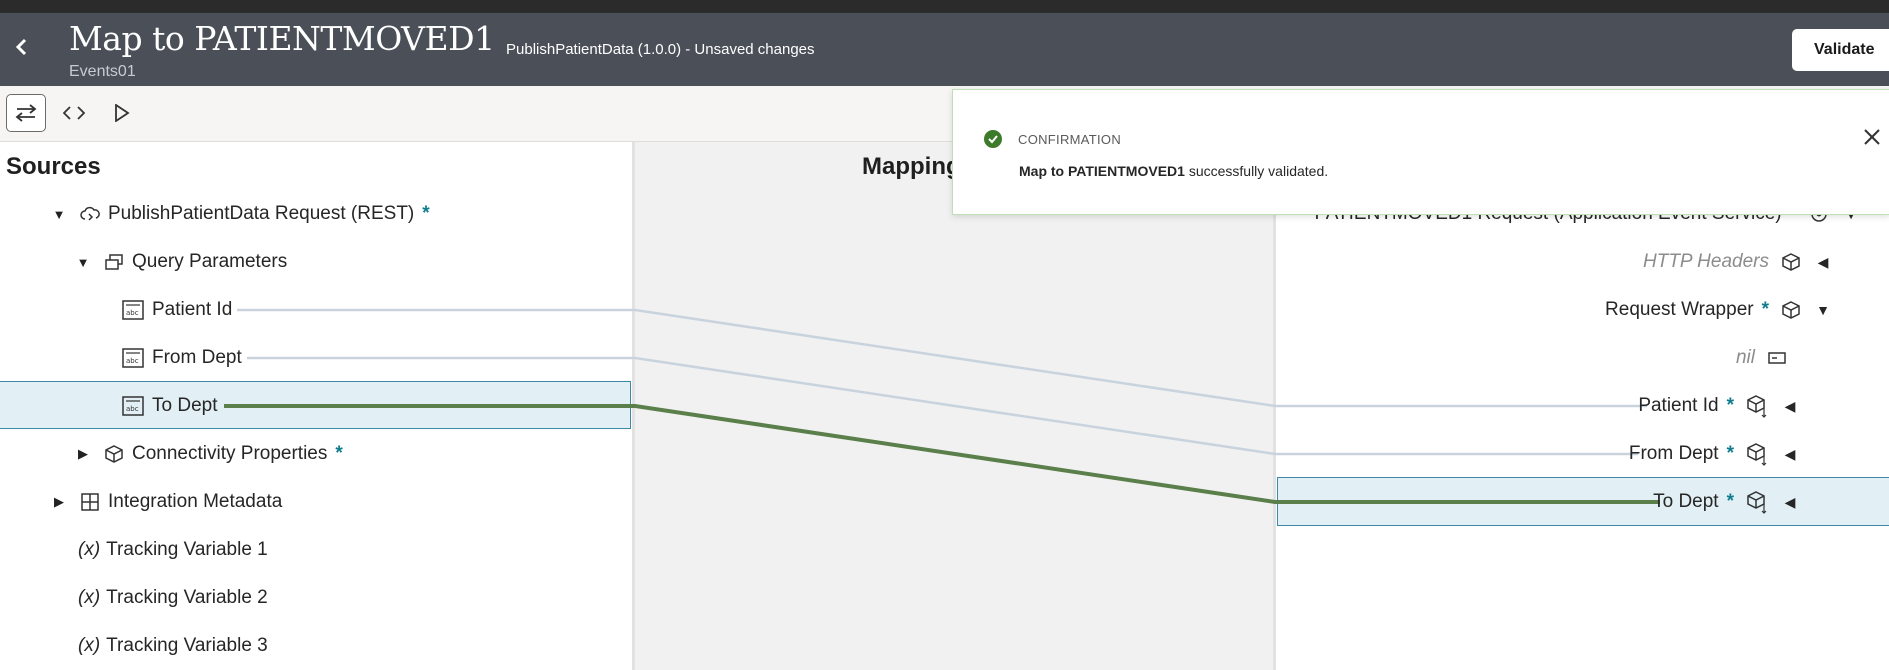  What do you see at coordinates (1673, 453) in the screenshot?
I see `target-from-dept-label: From Dept` at bounding box center [1673, 453].